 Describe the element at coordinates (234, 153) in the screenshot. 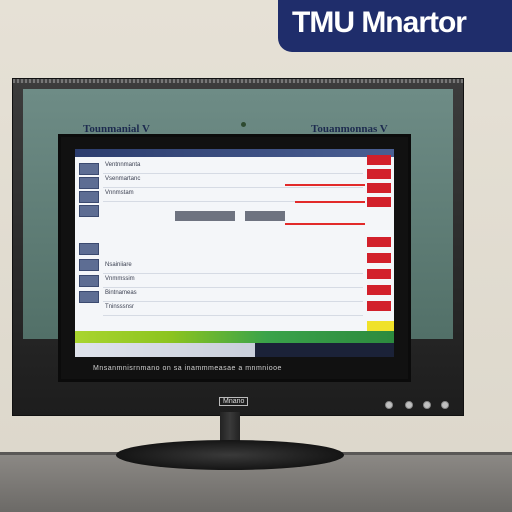

I see `app-title-bar` at that location.